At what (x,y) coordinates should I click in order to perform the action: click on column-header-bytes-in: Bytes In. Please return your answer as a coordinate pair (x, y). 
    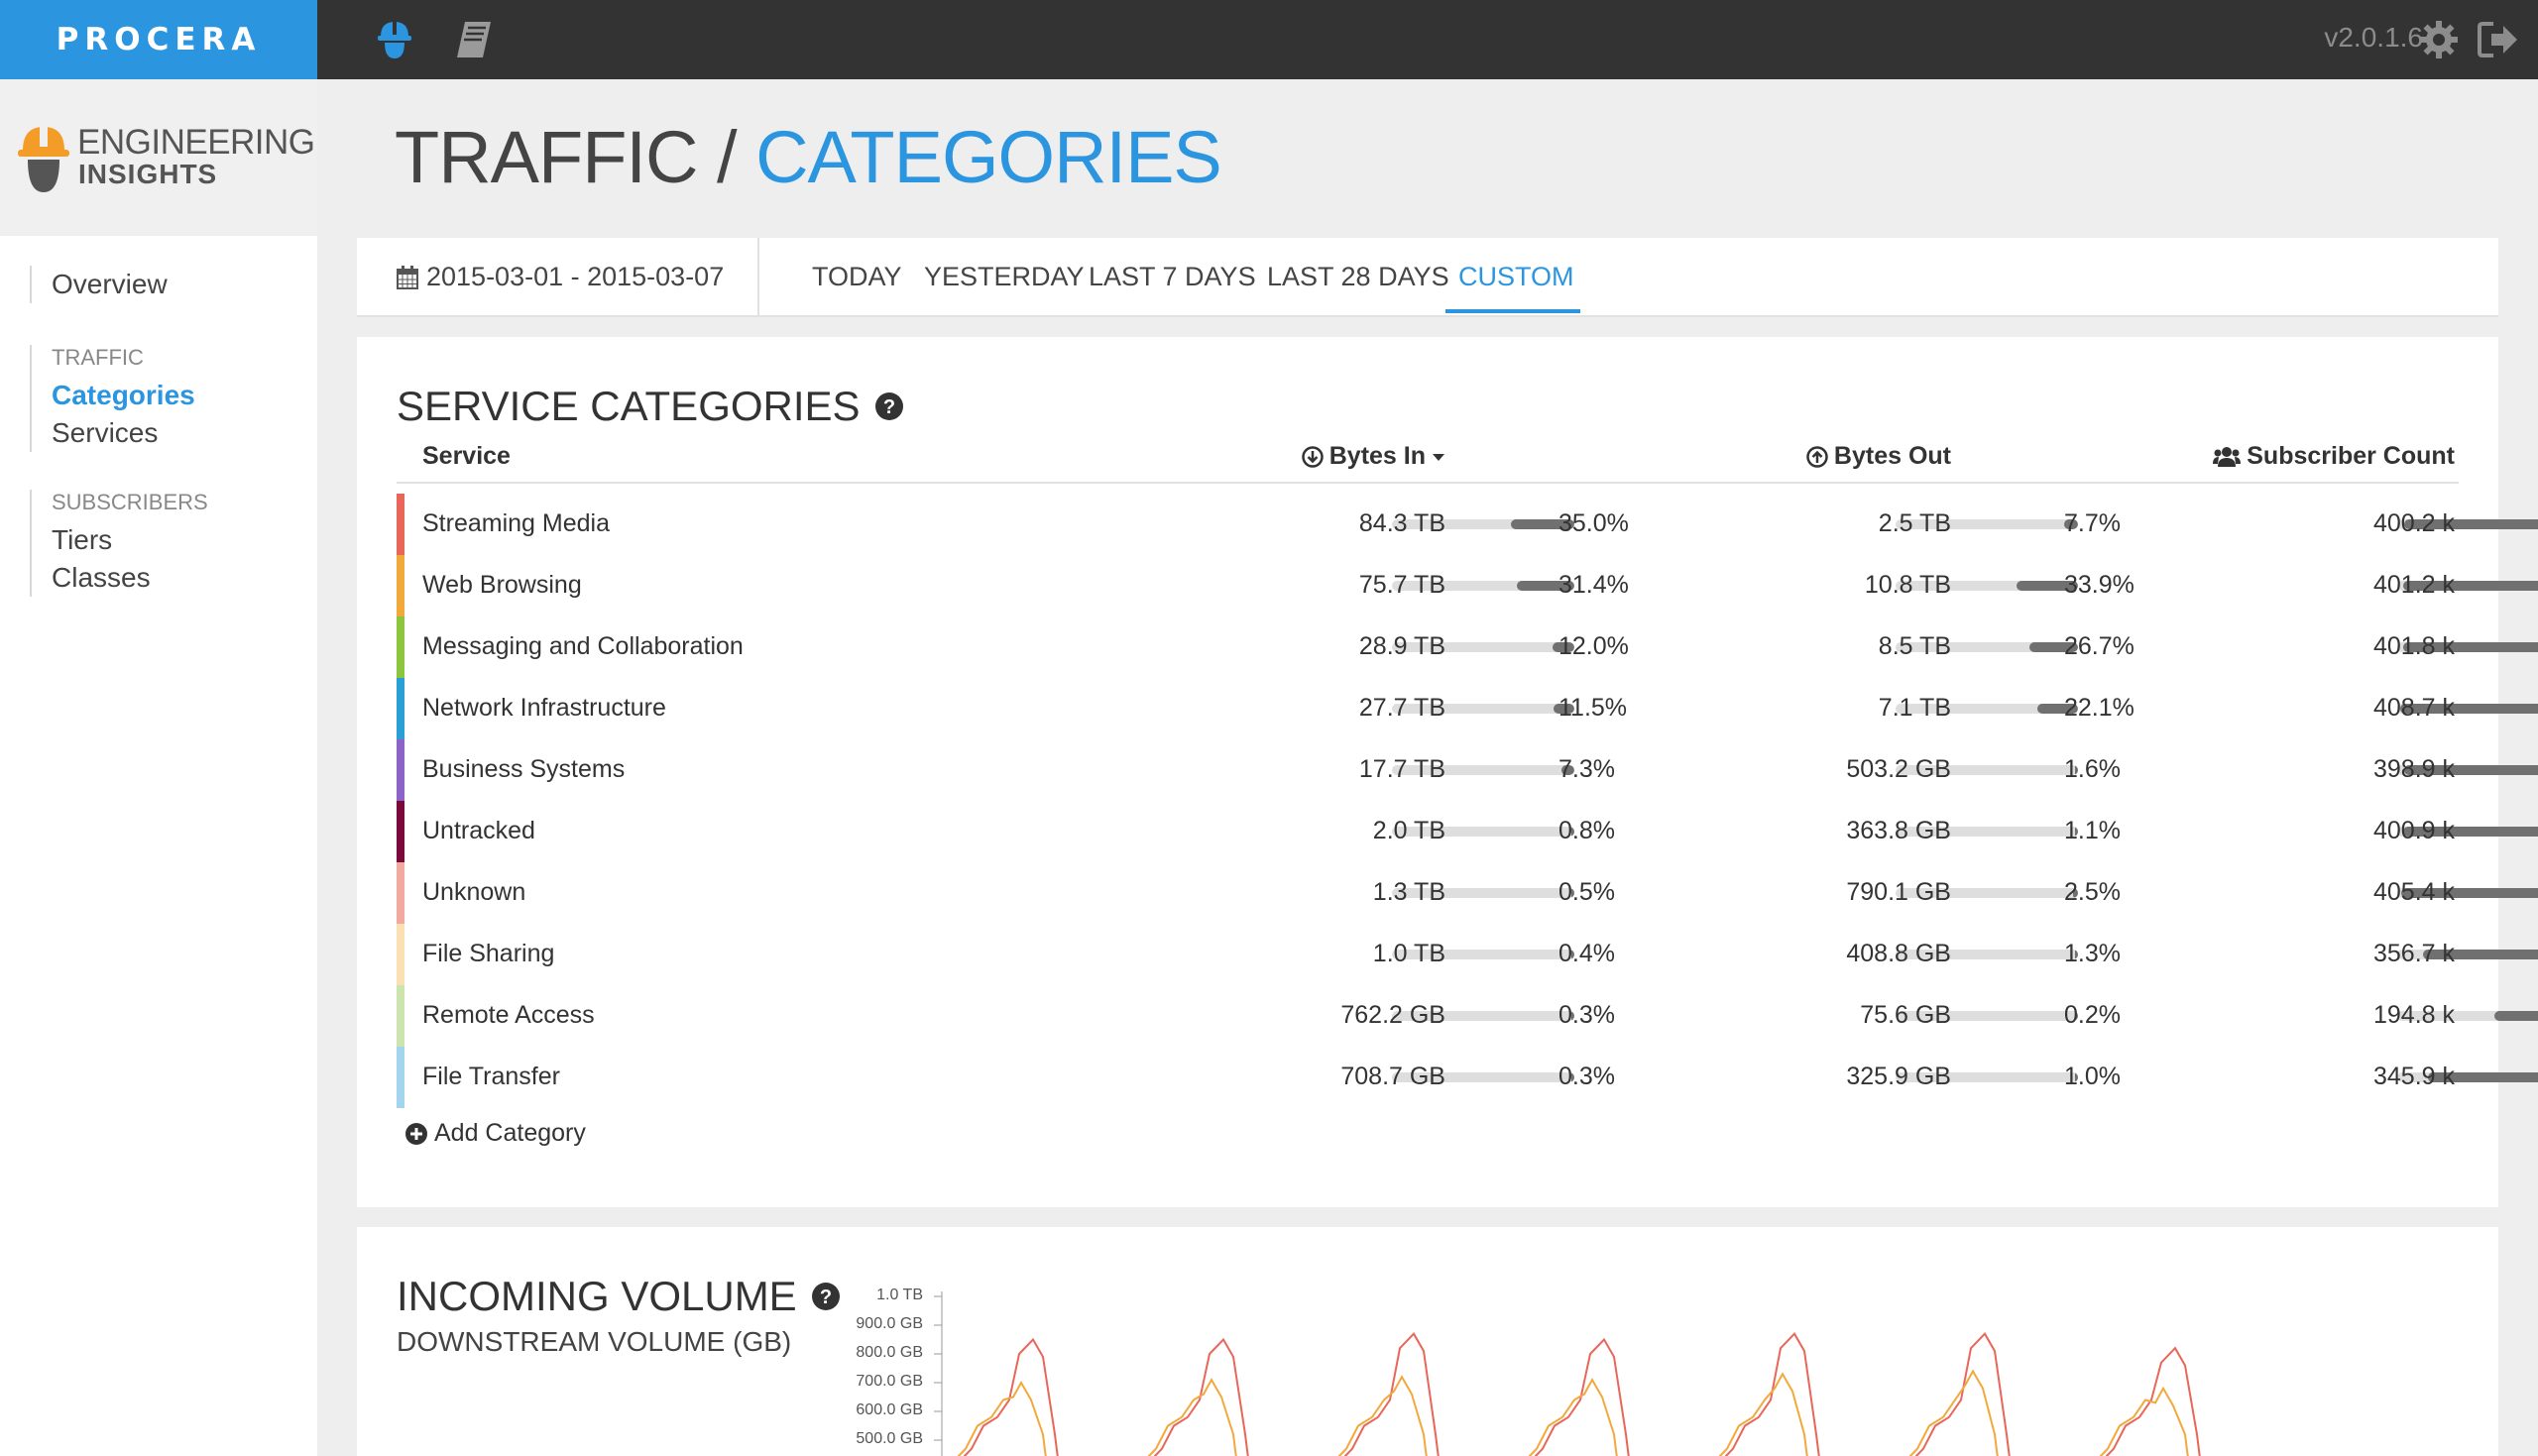
    Looking at the image, I should click on (1372, 456).